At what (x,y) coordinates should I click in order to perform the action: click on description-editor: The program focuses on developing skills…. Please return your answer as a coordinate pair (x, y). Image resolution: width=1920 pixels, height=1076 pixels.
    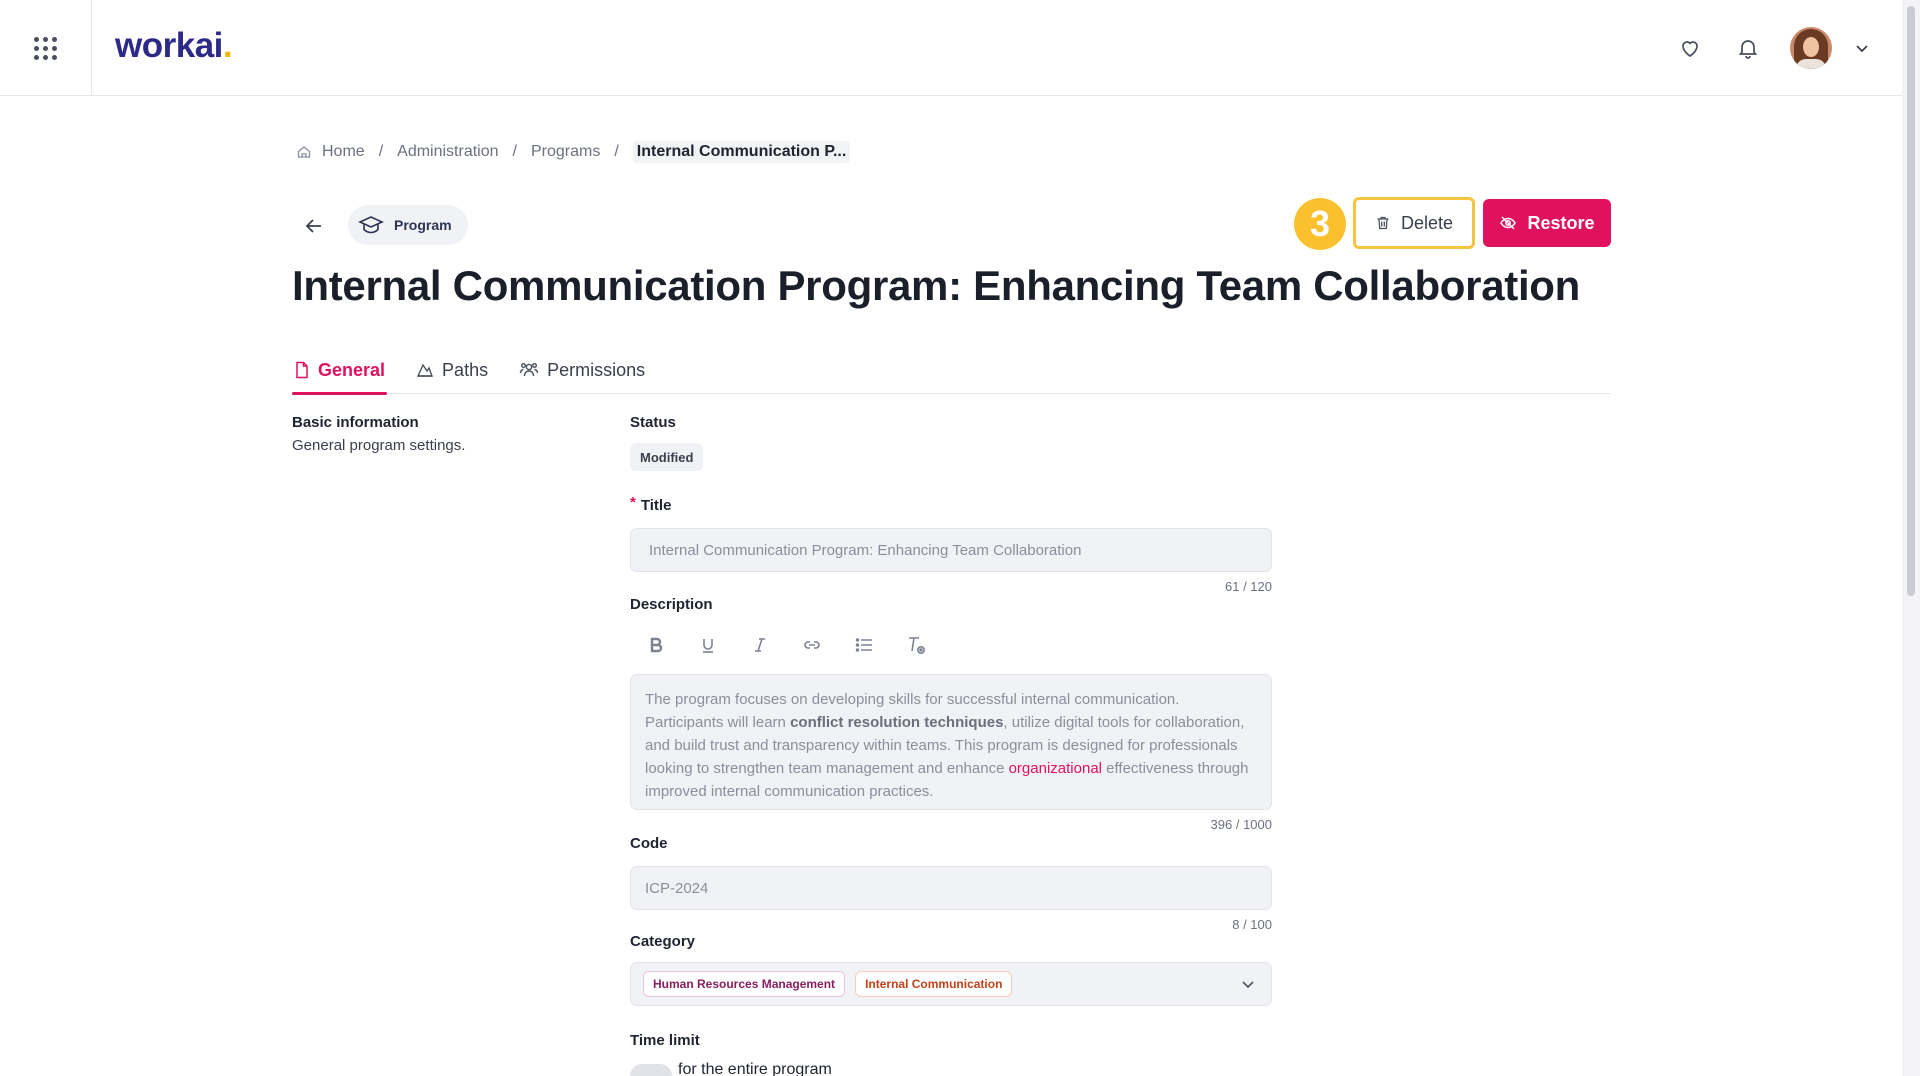
    Looking at the image, I should click on (951, 742).